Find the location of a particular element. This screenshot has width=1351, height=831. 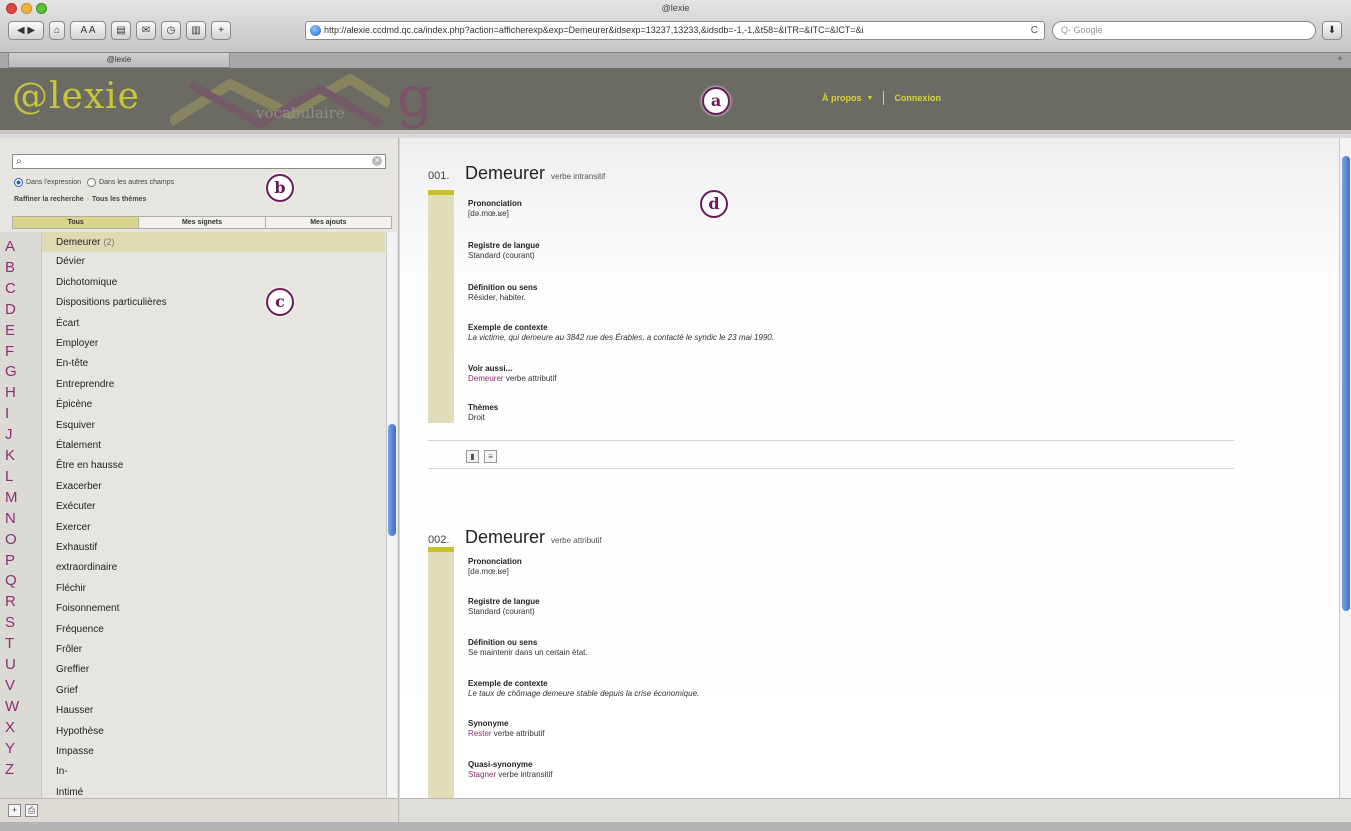

list-item: Frôler is located at coordinates (213, 650).